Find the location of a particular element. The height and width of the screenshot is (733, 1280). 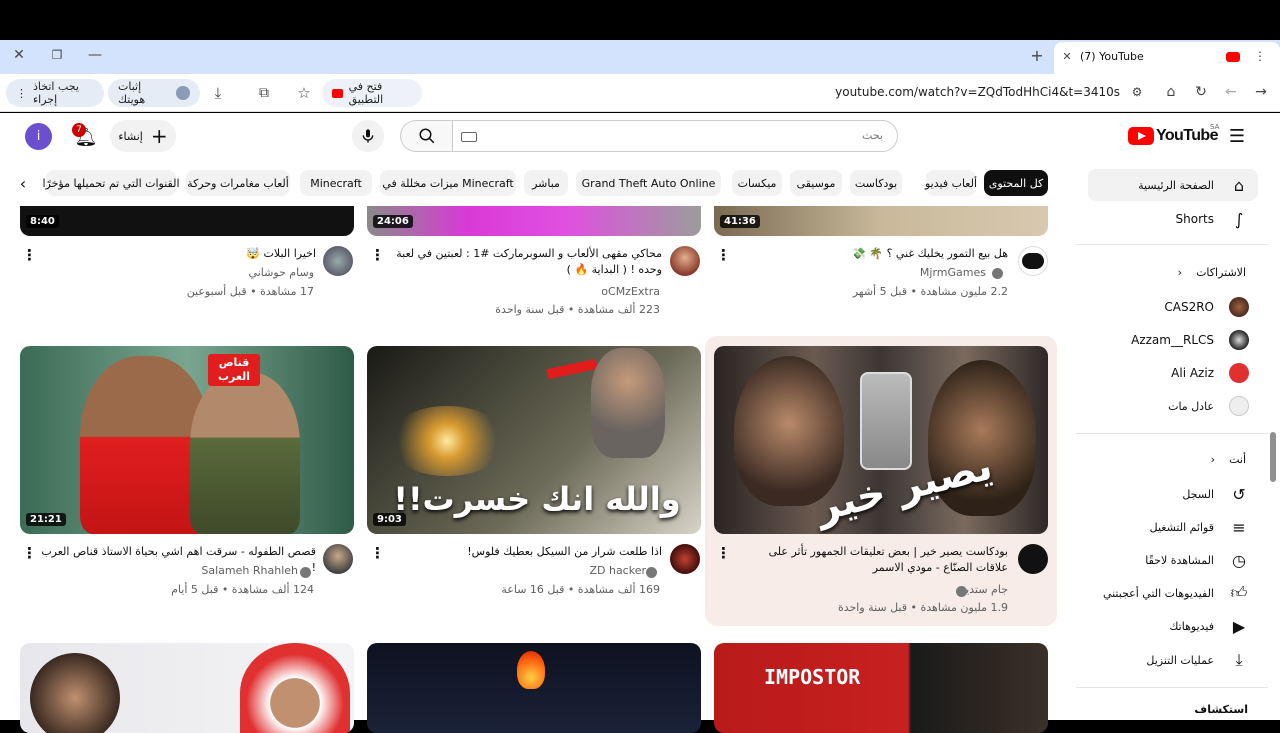

tab-close-icon: ✕ is located at coordinates (1067, 56).